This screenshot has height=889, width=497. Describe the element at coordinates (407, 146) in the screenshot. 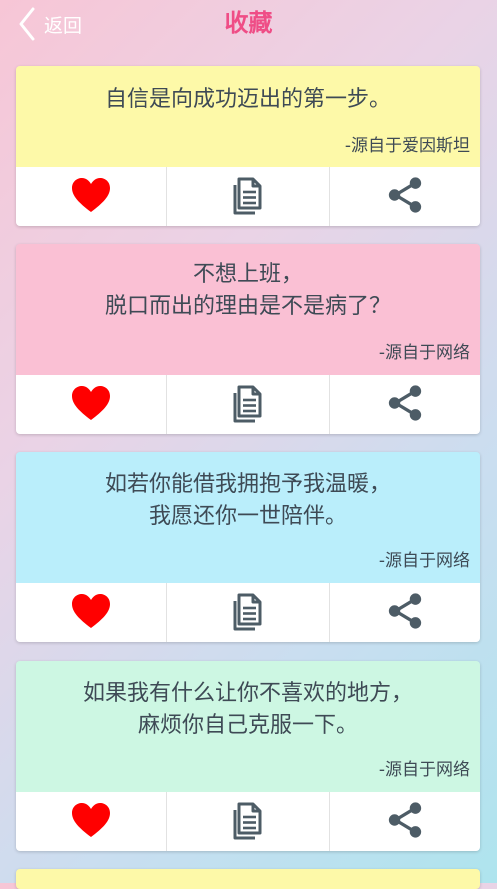

I see `quote-source: -源自于爱因斯坦` at that location.